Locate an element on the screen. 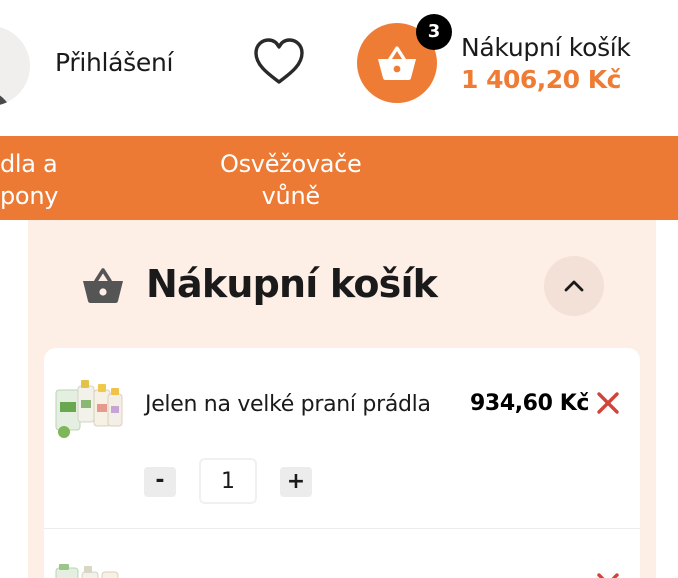  quantity-increase-button: + is located at coordinates (296, 482).